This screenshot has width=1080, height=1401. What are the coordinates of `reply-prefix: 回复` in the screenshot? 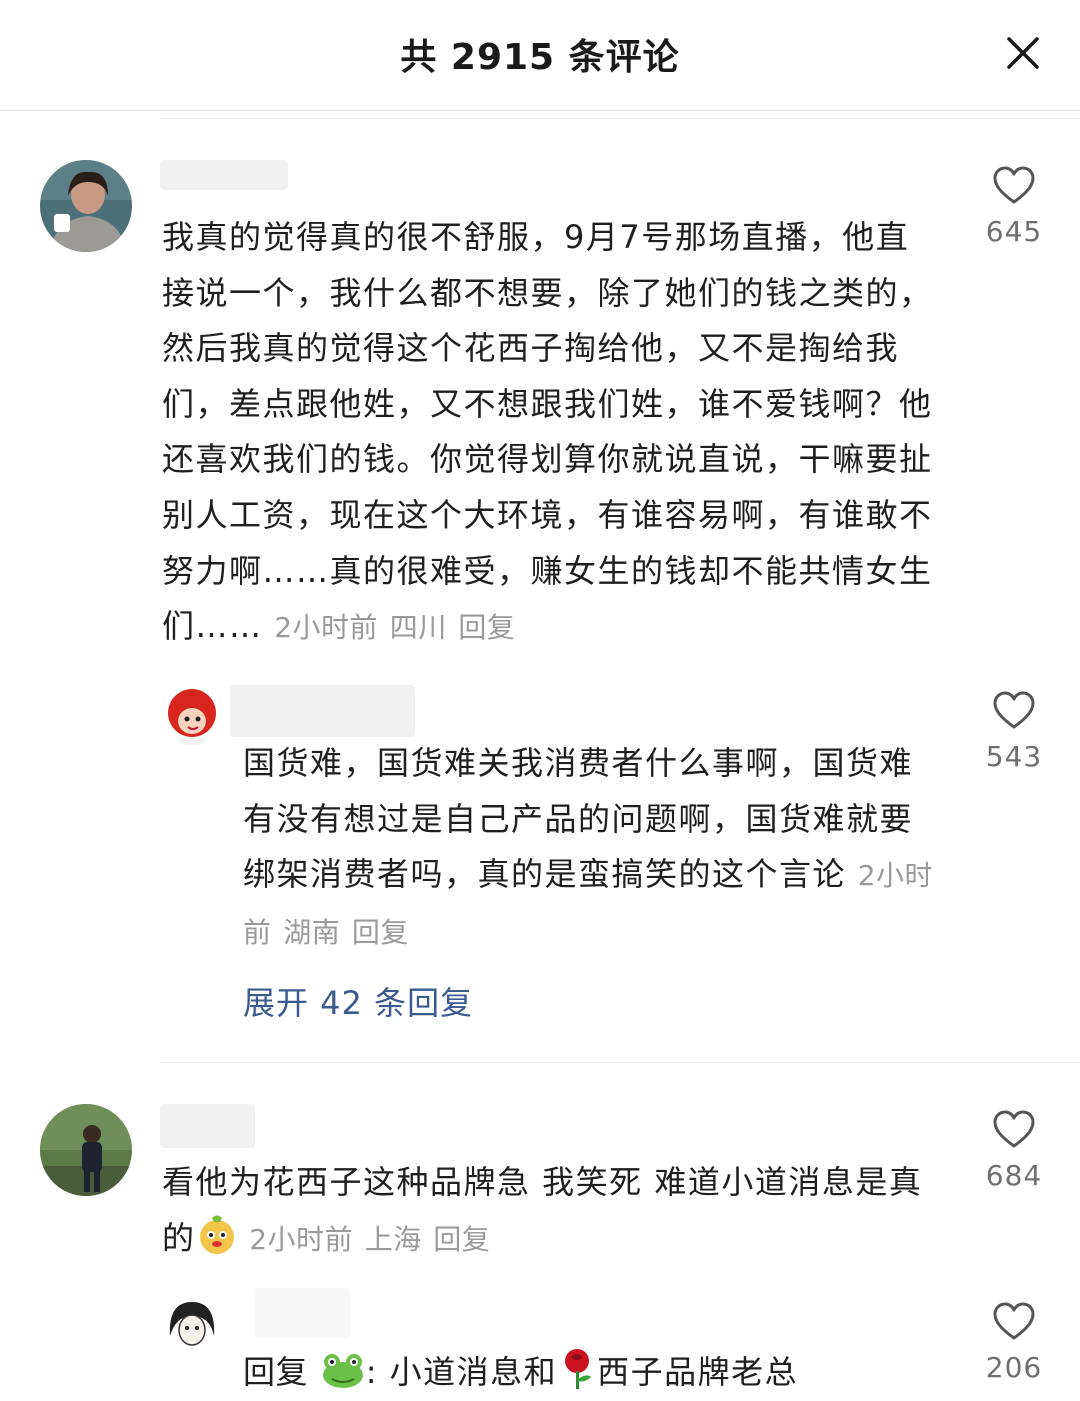 It's located at (276, 1372).